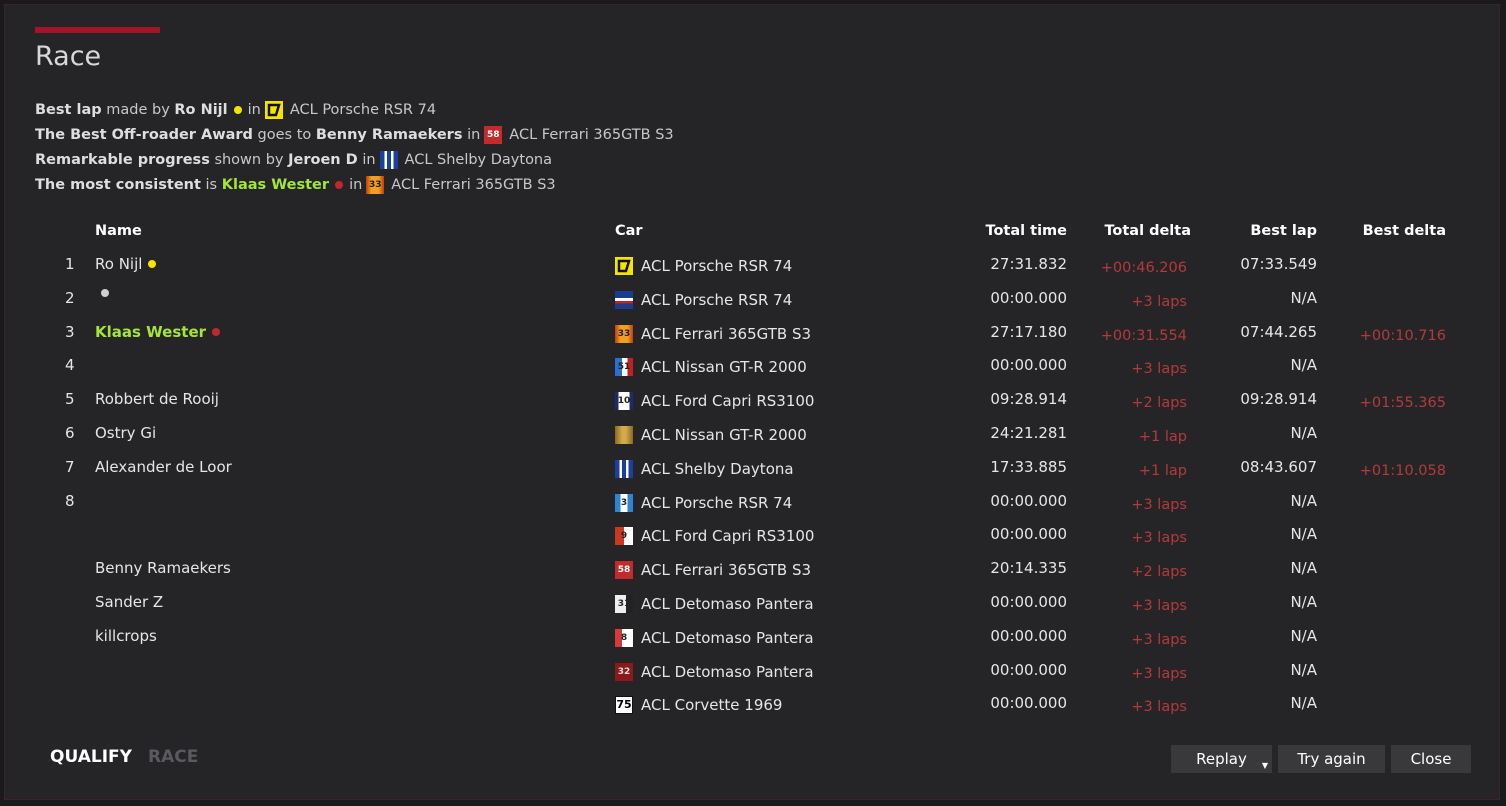 Image resolution: width=1506 pixels, height=806 pixels. I want to click on car-name: ACL Detomaso Pantera, so click(727, 671).